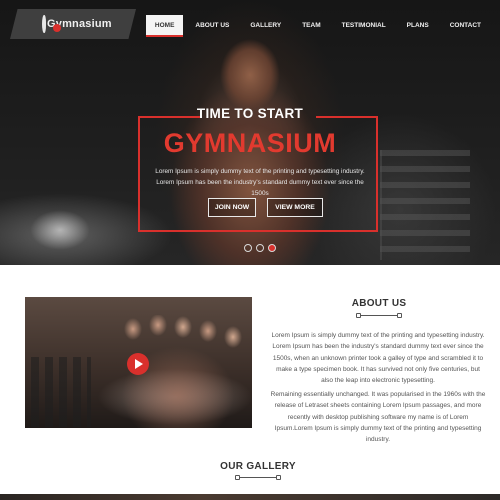 The width and height of the screenshot is (500, 500). What do you see at coordinates (232, 207) in the screenshot?
I see `join-now-button: JOIN NOW` at bounding box center [232, 207].